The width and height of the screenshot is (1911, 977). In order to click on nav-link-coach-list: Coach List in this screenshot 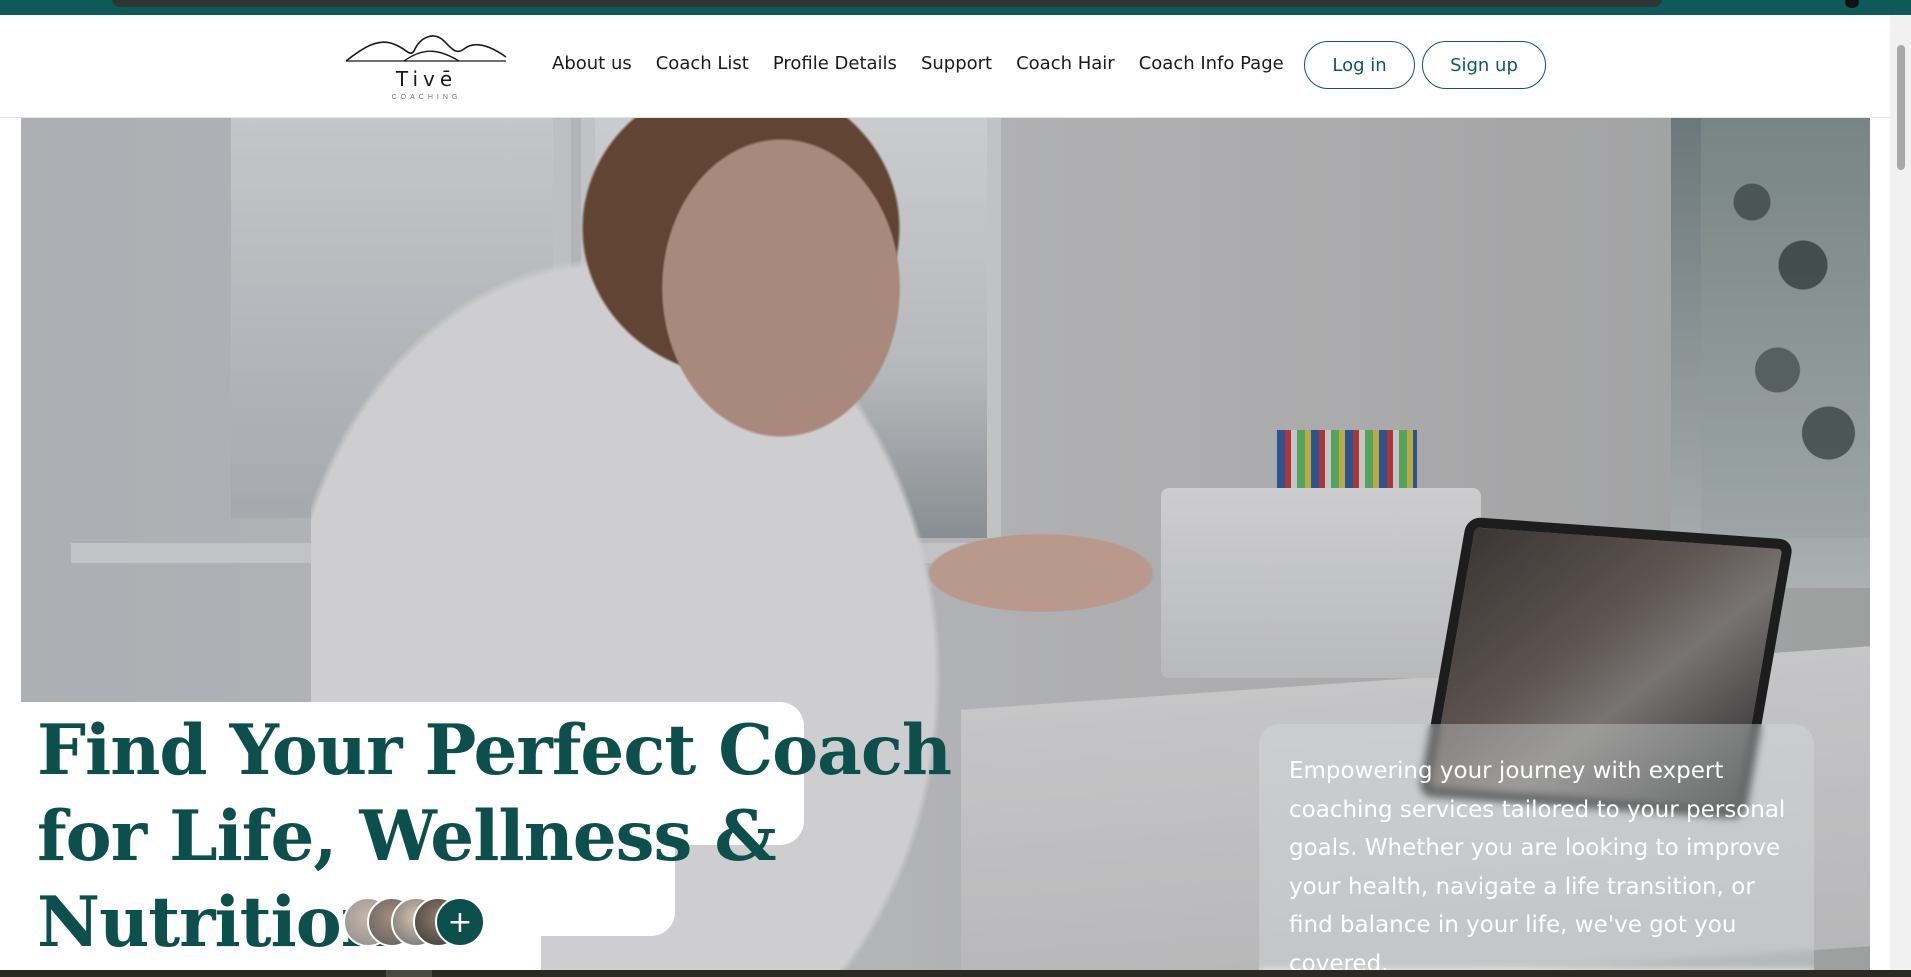, I will do `click(702, 63)`.